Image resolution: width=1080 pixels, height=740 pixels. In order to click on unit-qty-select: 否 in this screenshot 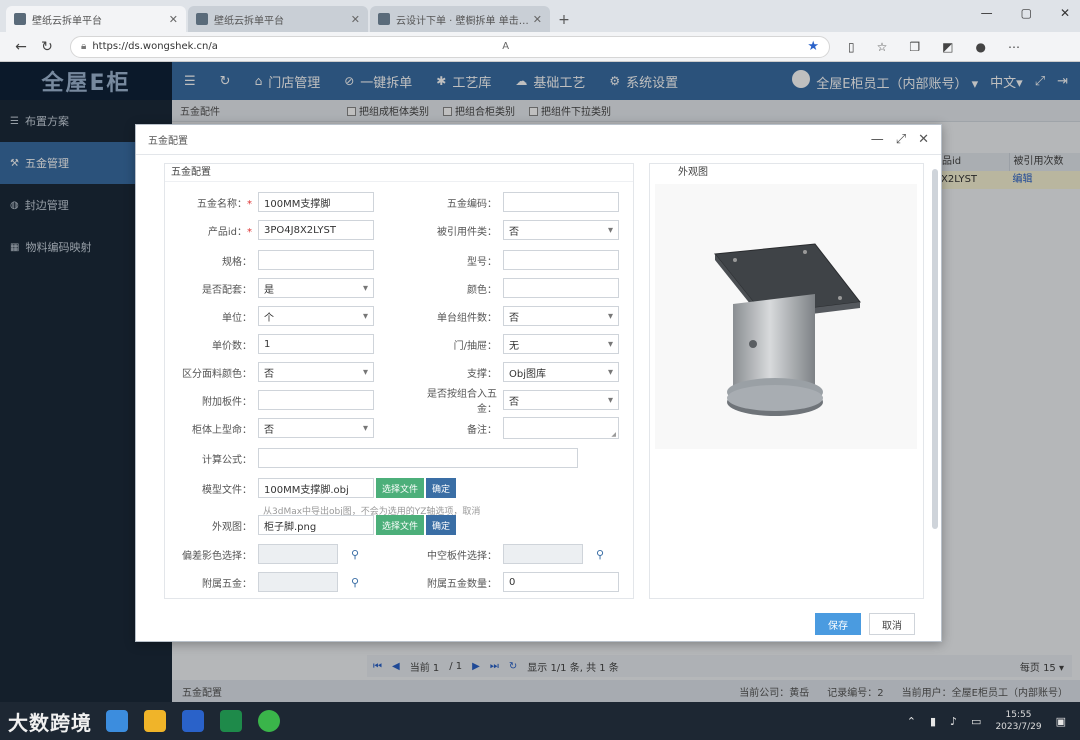, I will do `click(561, 316)`.